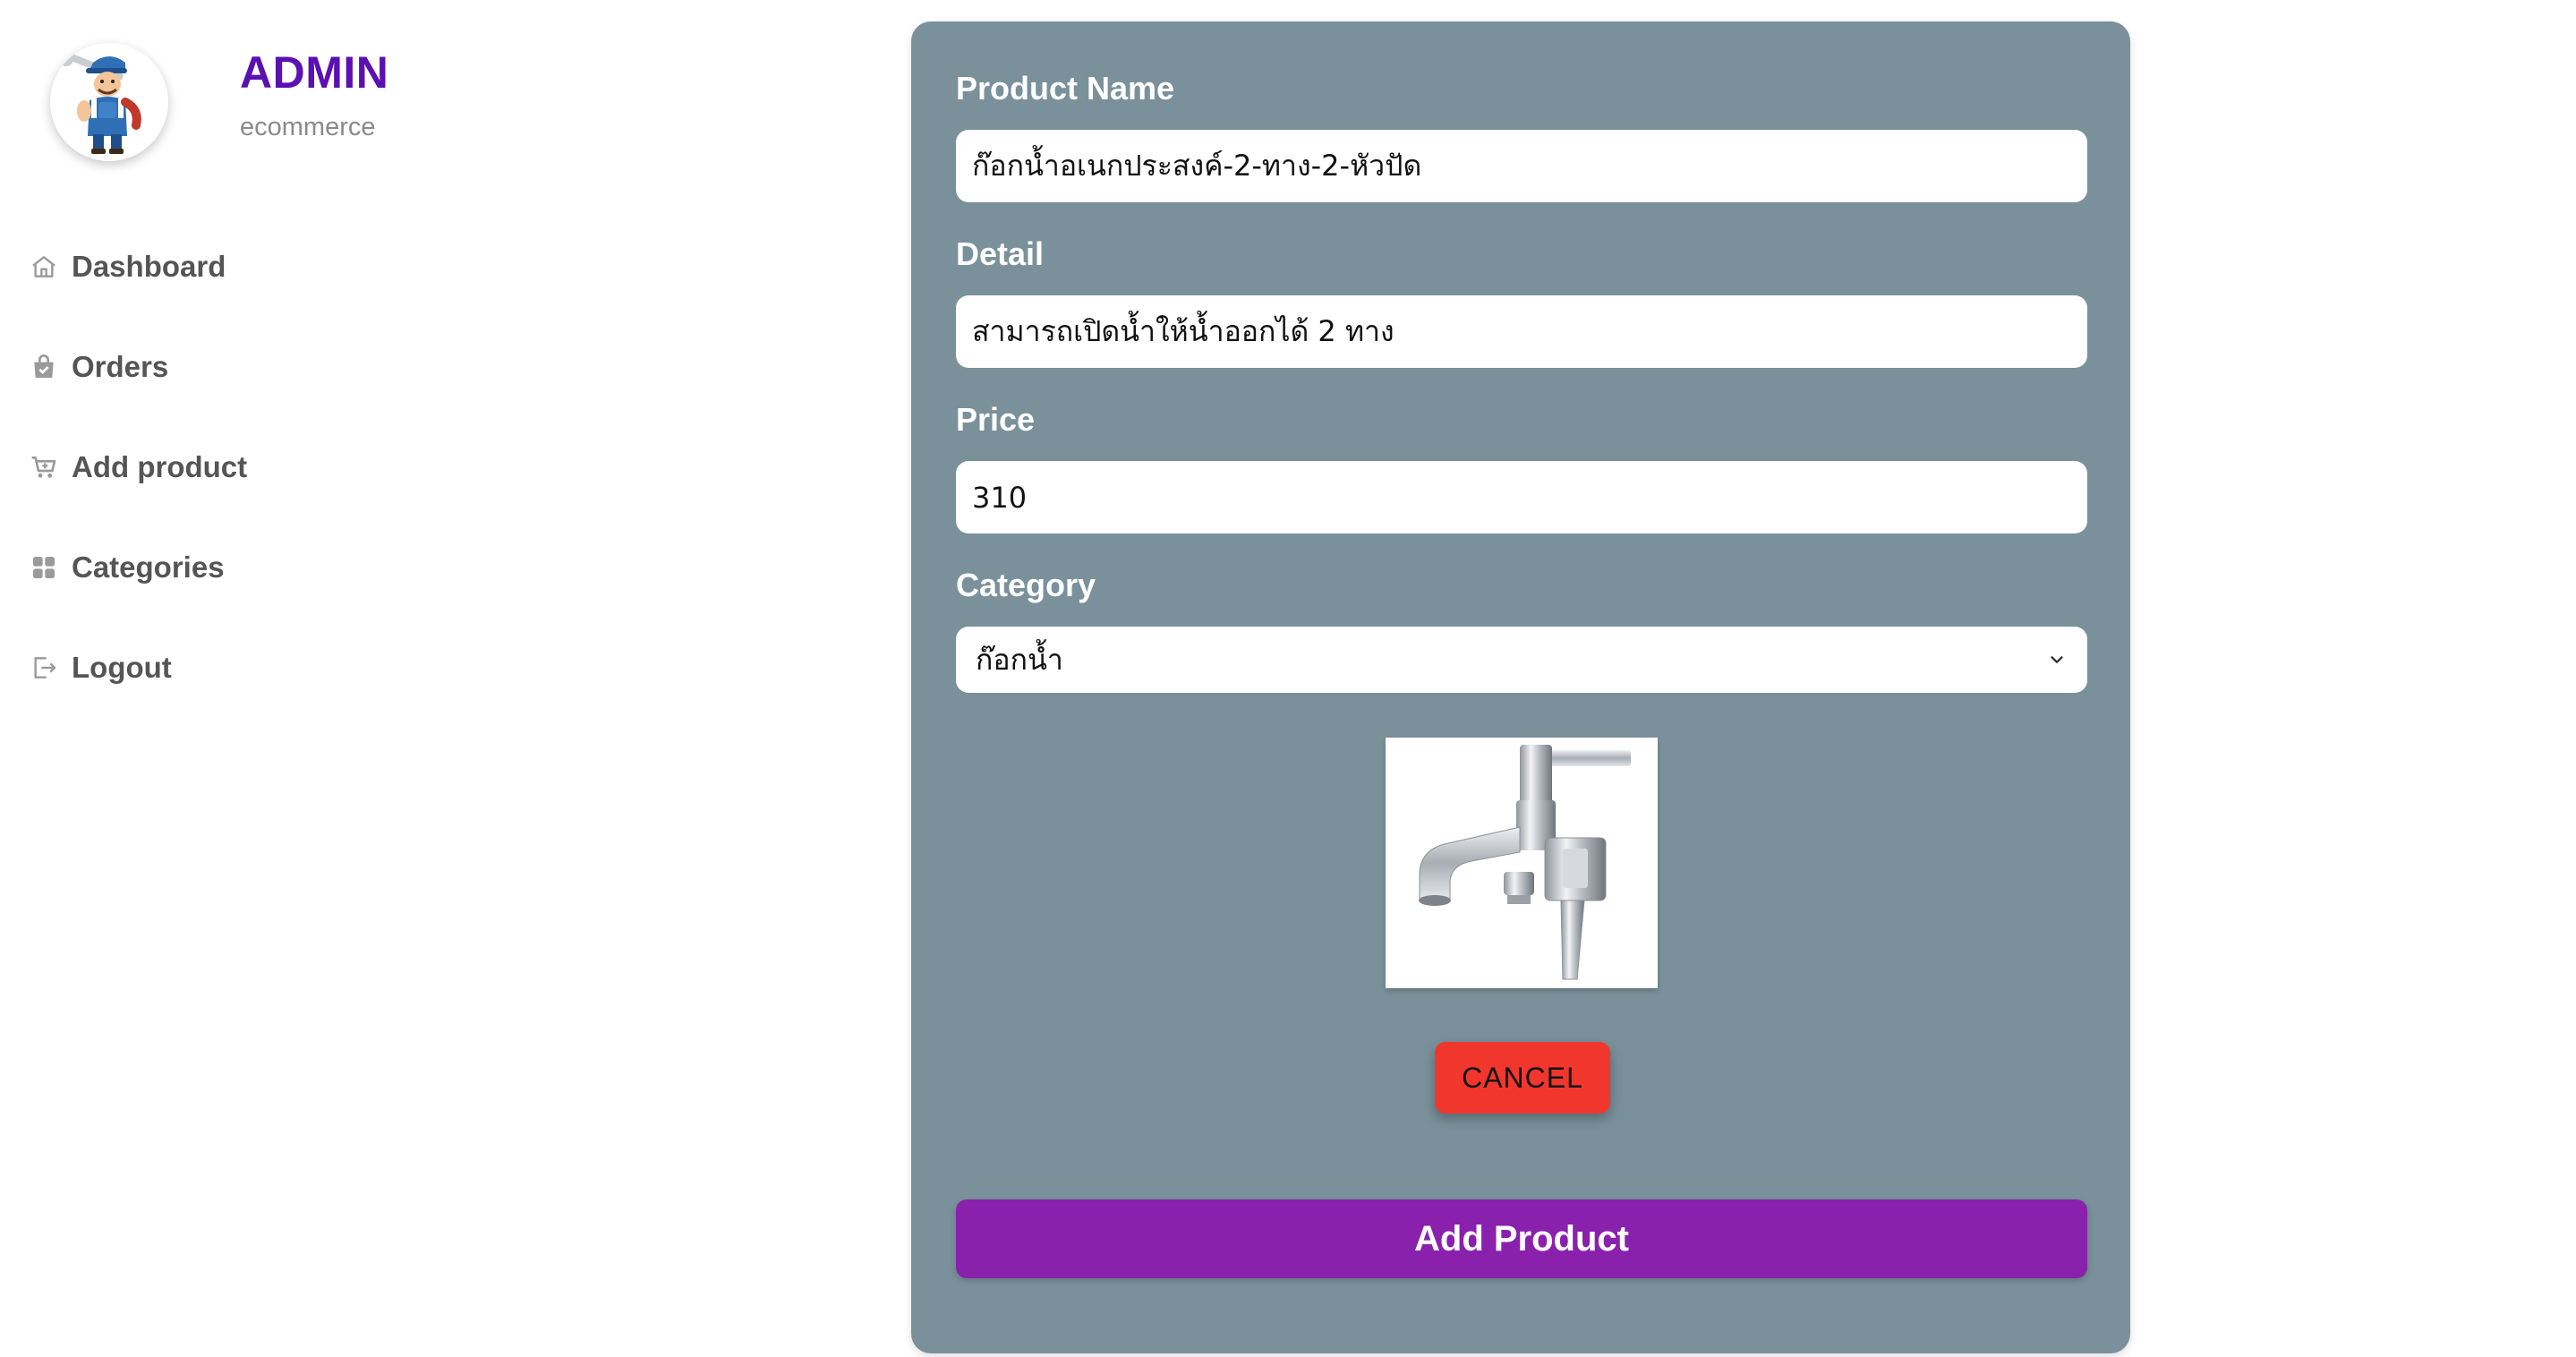  I want to click on sidebar-item-label: Orders, so click(120, 366).